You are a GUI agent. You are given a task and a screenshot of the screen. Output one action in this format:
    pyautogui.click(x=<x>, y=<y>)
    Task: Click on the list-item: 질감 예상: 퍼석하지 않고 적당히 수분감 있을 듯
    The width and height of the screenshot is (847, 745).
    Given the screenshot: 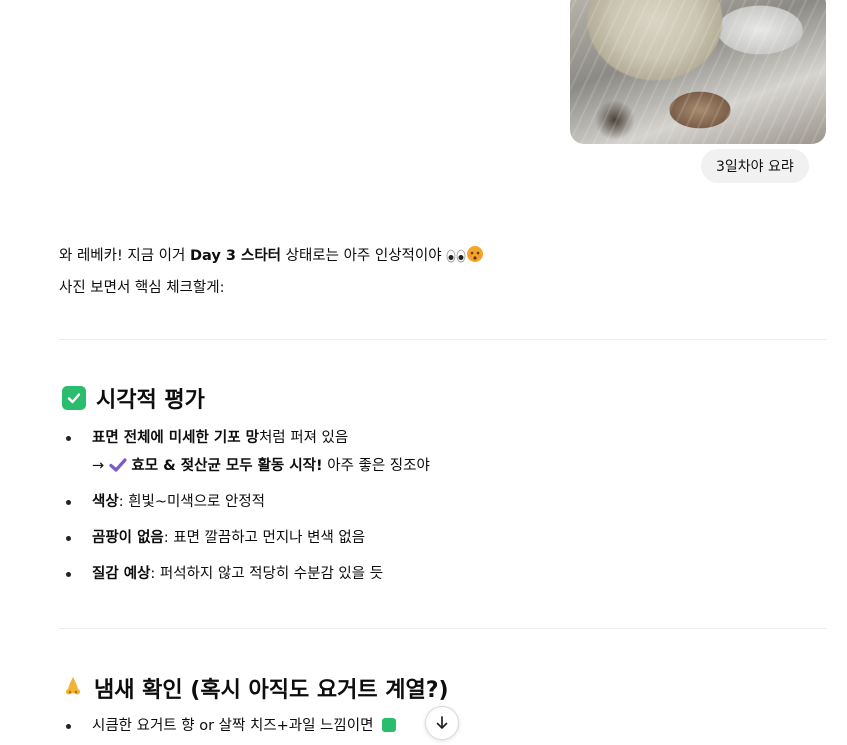 What is the action you would take?
    pyautogui.click(x=221, y=574)
    